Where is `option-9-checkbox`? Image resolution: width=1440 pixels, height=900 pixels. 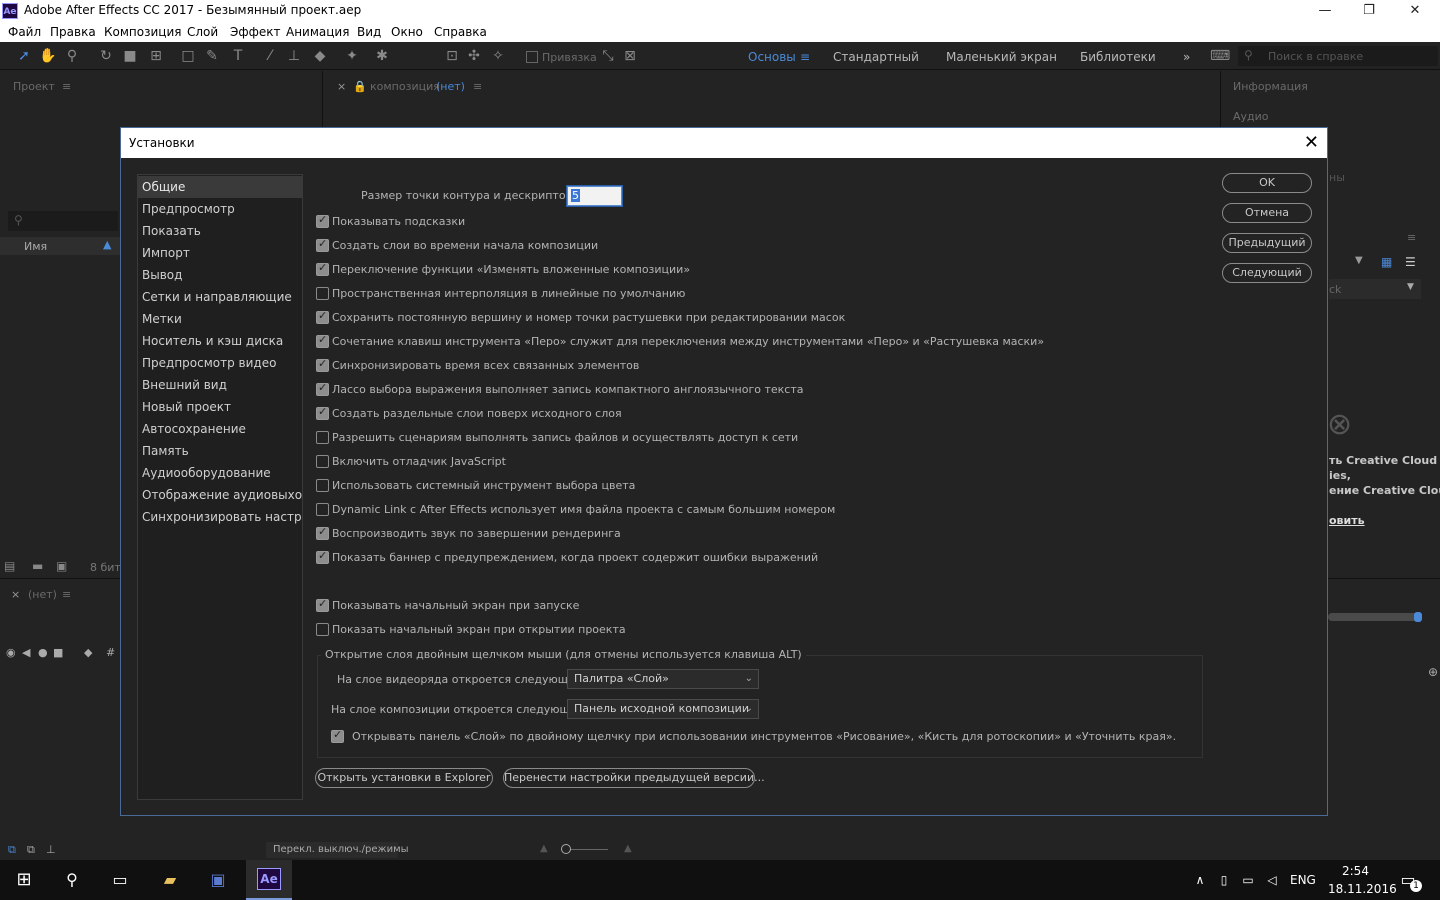 option-9-checkbox is located at coordinates (322, 437).